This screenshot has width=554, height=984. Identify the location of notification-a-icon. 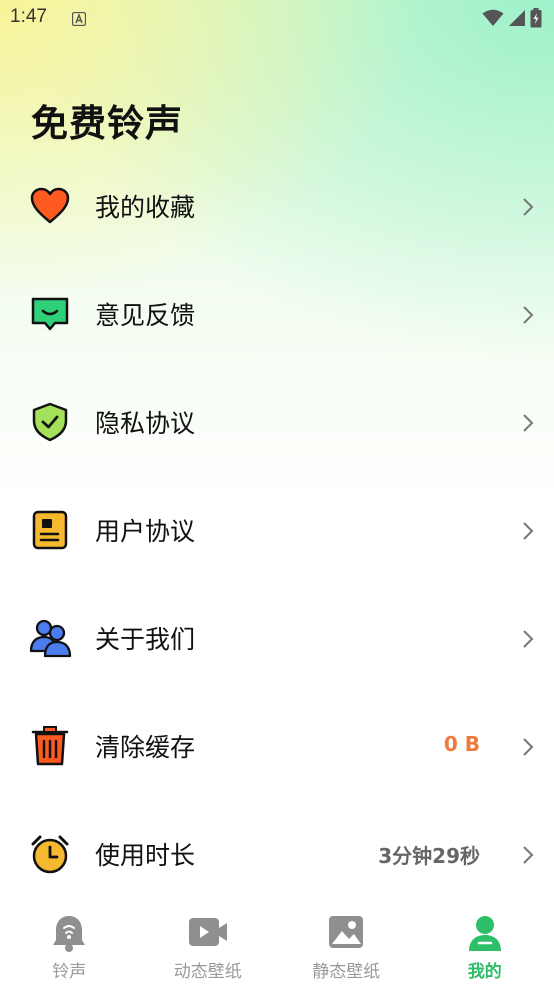
(79, 20).